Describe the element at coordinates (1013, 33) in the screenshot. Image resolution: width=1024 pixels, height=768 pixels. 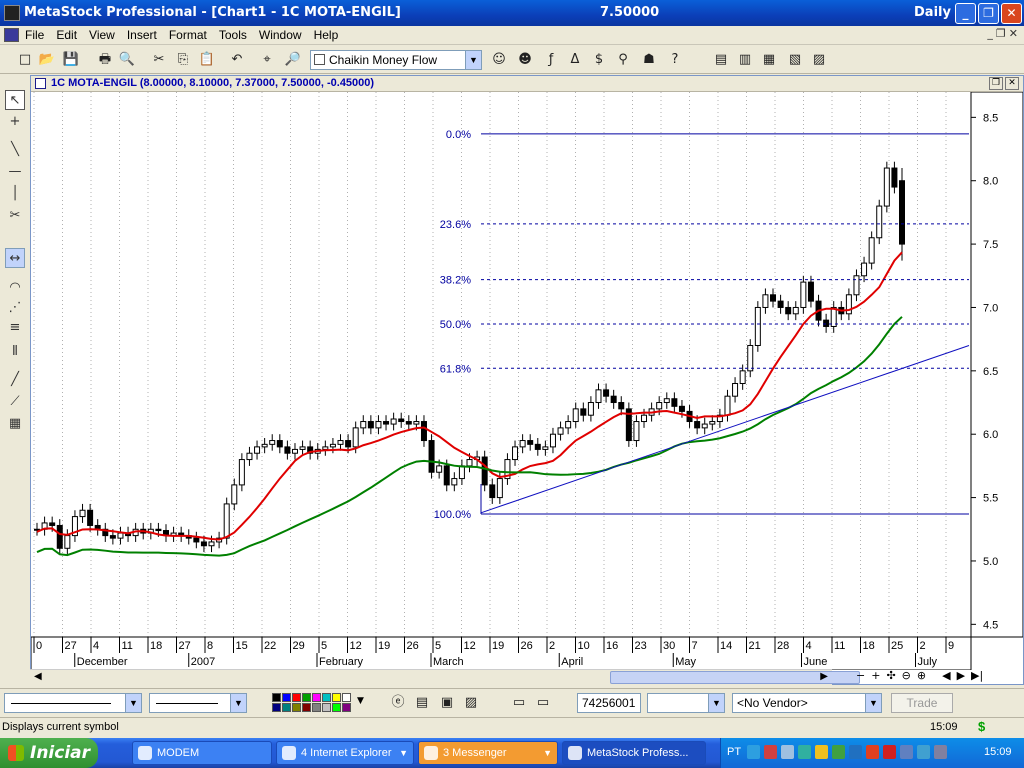
I see `mdi-close-icon: ✕` at that location.